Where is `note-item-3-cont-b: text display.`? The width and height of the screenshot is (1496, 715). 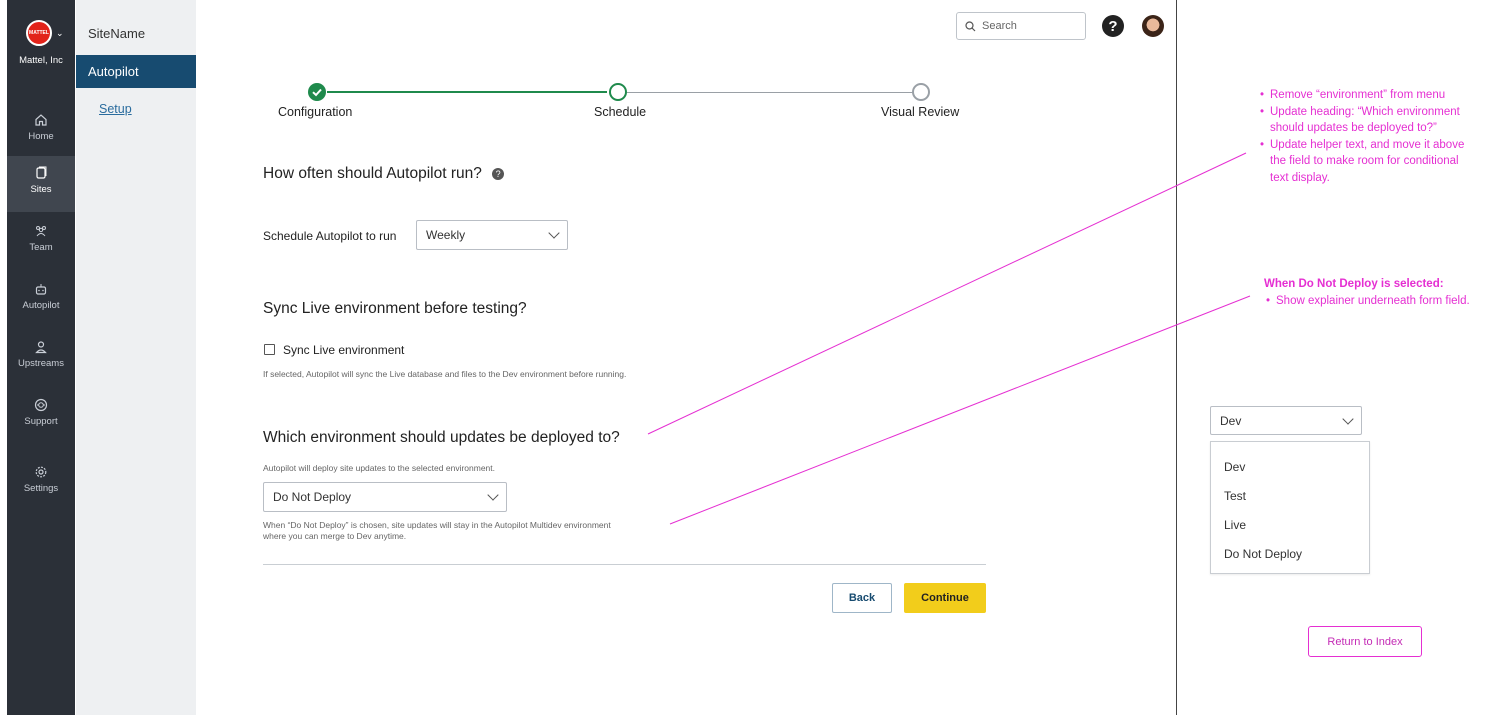 note-item-3-cont-b: text display. is located at coordinates (1300, 177).